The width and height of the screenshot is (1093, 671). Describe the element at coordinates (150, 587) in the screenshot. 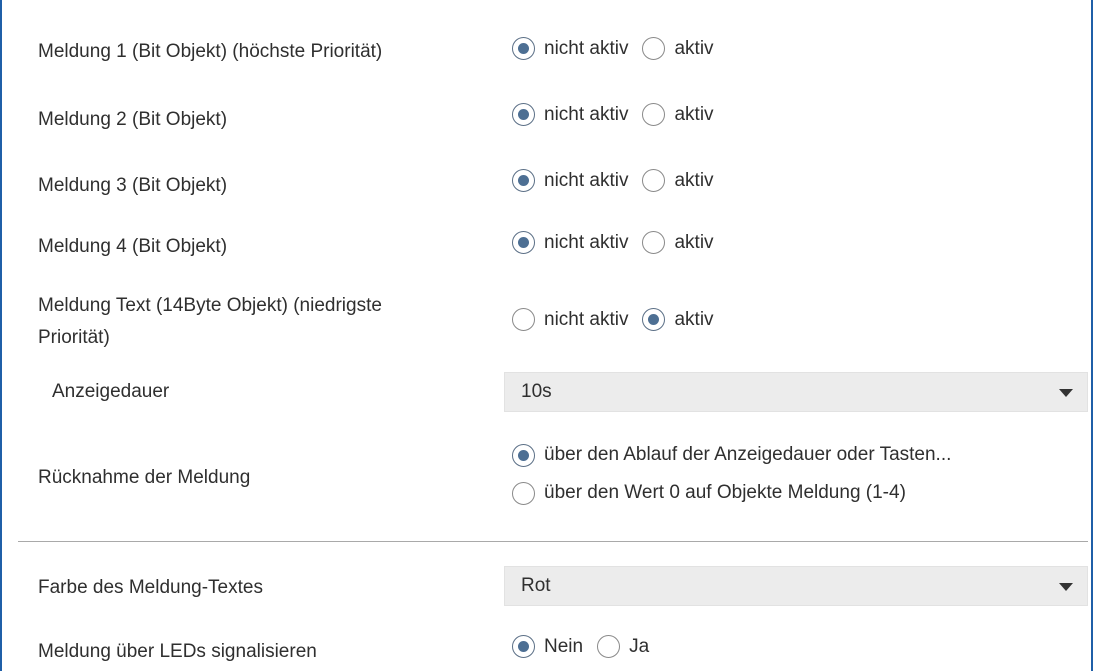

I see `farbe-label: Farbe des Meldung-Textes` at that location.